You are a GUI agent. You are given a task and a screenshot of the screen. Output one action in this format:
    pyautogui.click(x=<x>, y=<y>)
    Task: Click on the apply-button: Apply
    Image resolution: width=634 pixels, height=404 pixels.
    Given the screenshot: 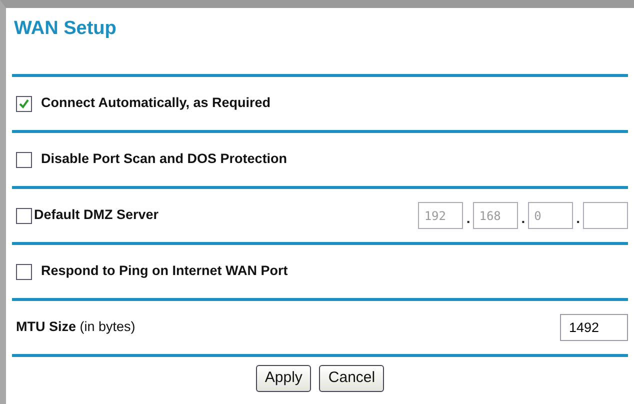 What is the action you would take?
    pyautogui.click(x=284, y=378)
    